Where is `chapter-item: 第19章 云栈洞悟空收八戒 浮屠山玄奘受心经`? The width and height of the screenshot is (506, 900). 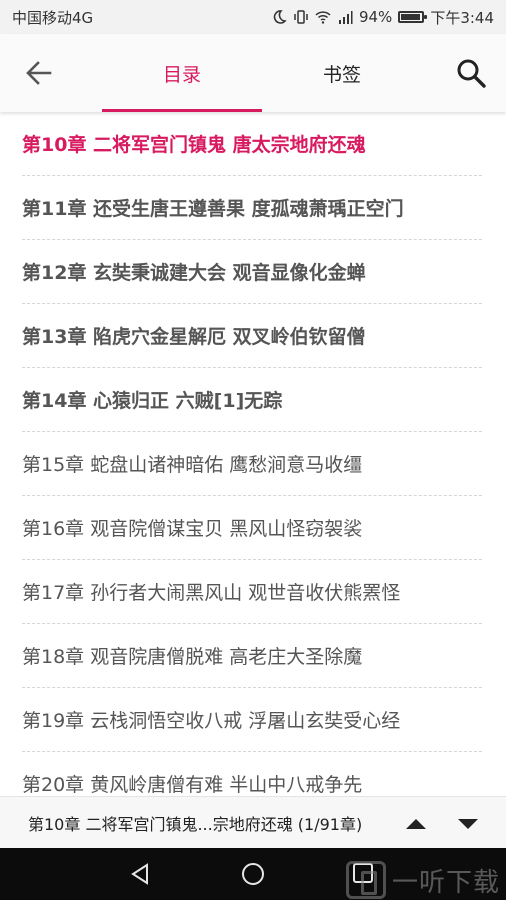 chapter-item: 第19章 云栈洞悟空收八戒 浮屠山玄奘受心经 is located at coordinates (252, 720).